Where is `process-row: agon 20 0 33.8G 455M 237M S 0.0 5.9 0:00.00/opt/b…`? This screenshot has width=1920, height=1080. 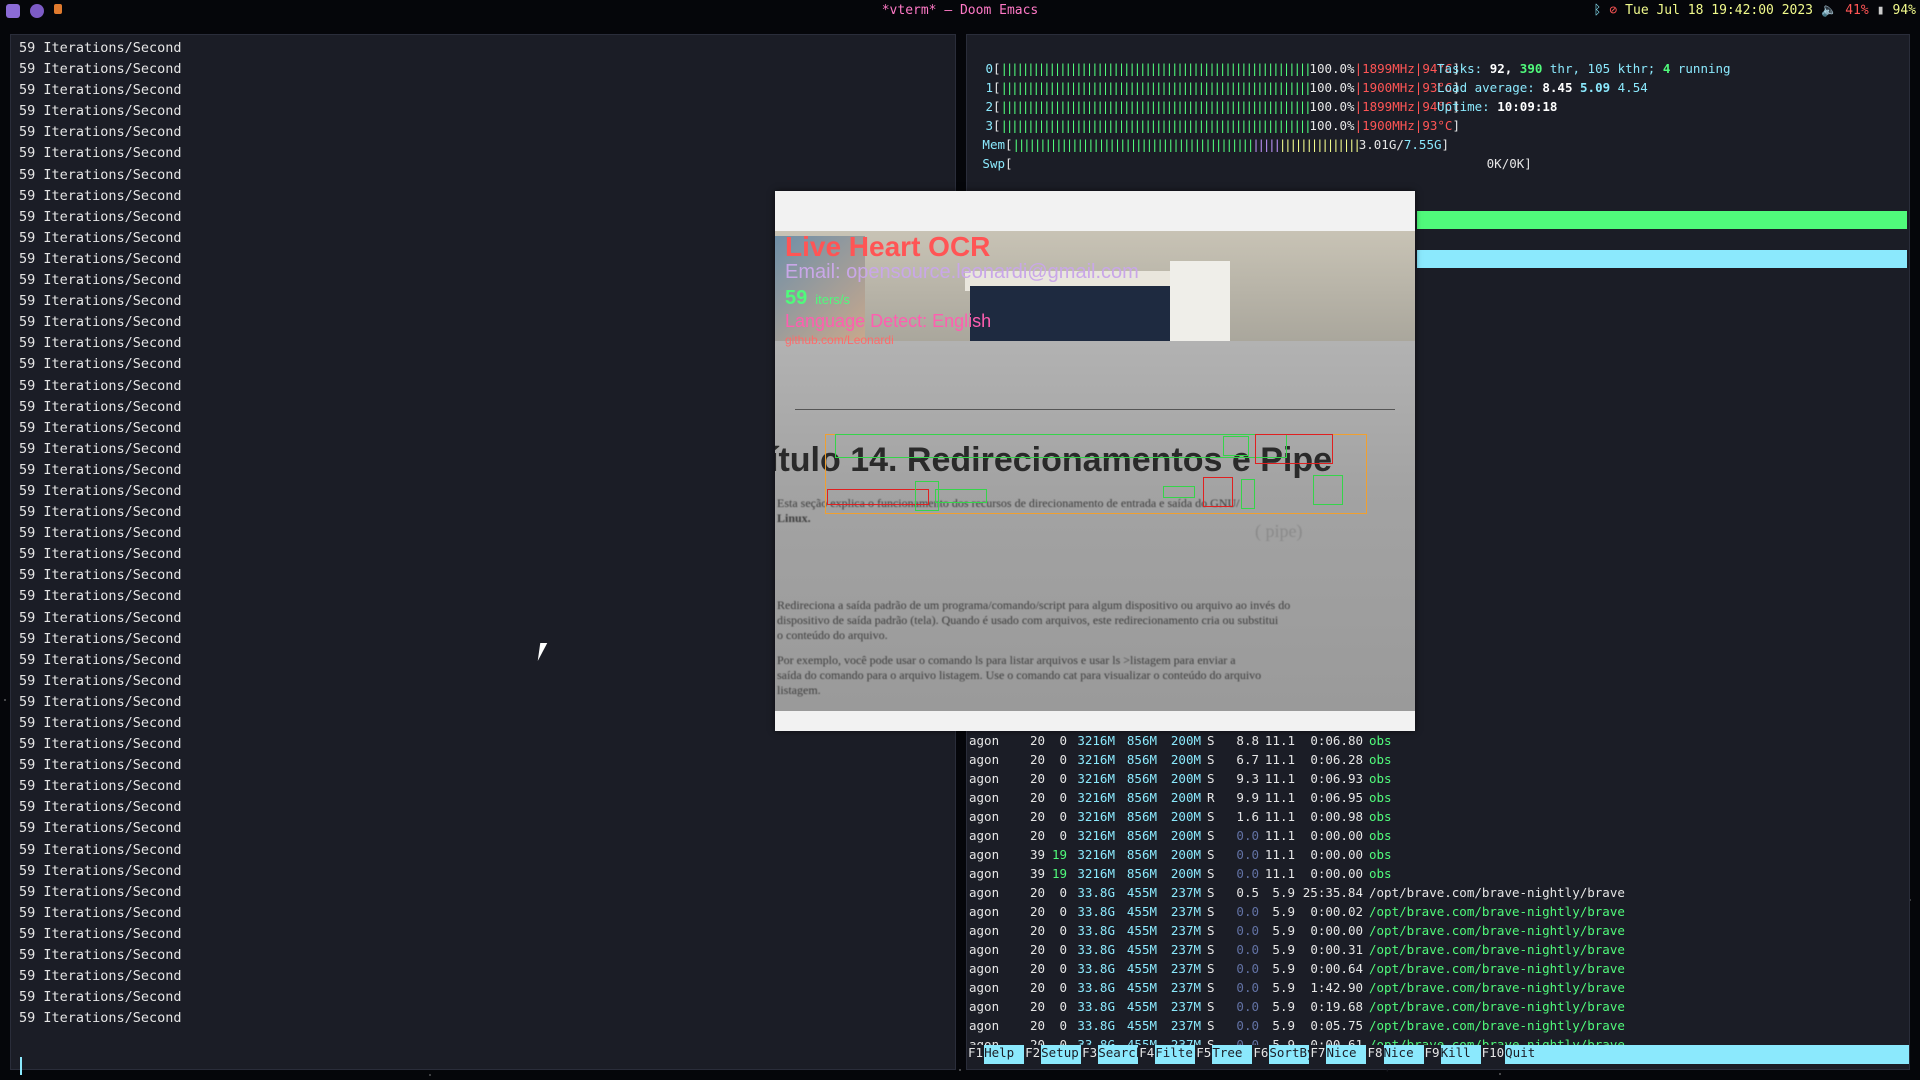
process-row: agon 20 0 33.8G 455M 237M S 0.0 5.9 0:00.00/opt/b… is located at coordinates (1438, 930).